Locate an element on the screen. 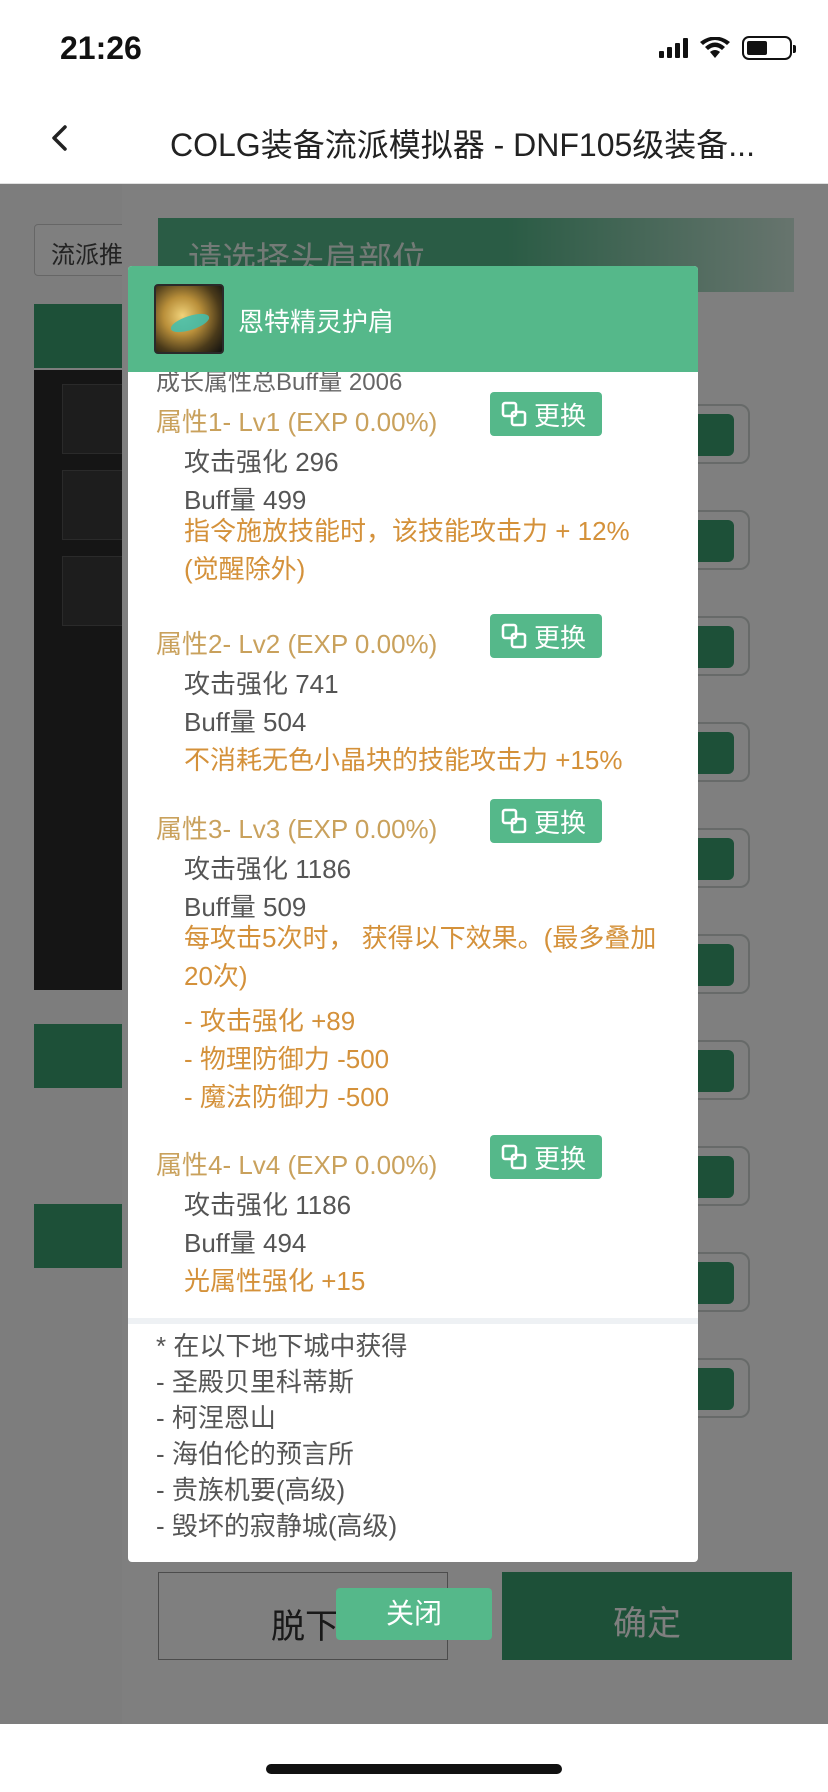  battery-icon is located at coordinates (769, 48).